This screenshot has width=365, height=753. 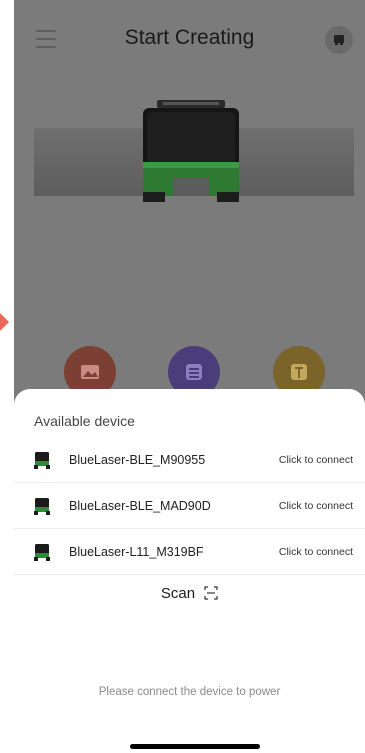 I want to click on scan-icon, so click(x=211, y=593).